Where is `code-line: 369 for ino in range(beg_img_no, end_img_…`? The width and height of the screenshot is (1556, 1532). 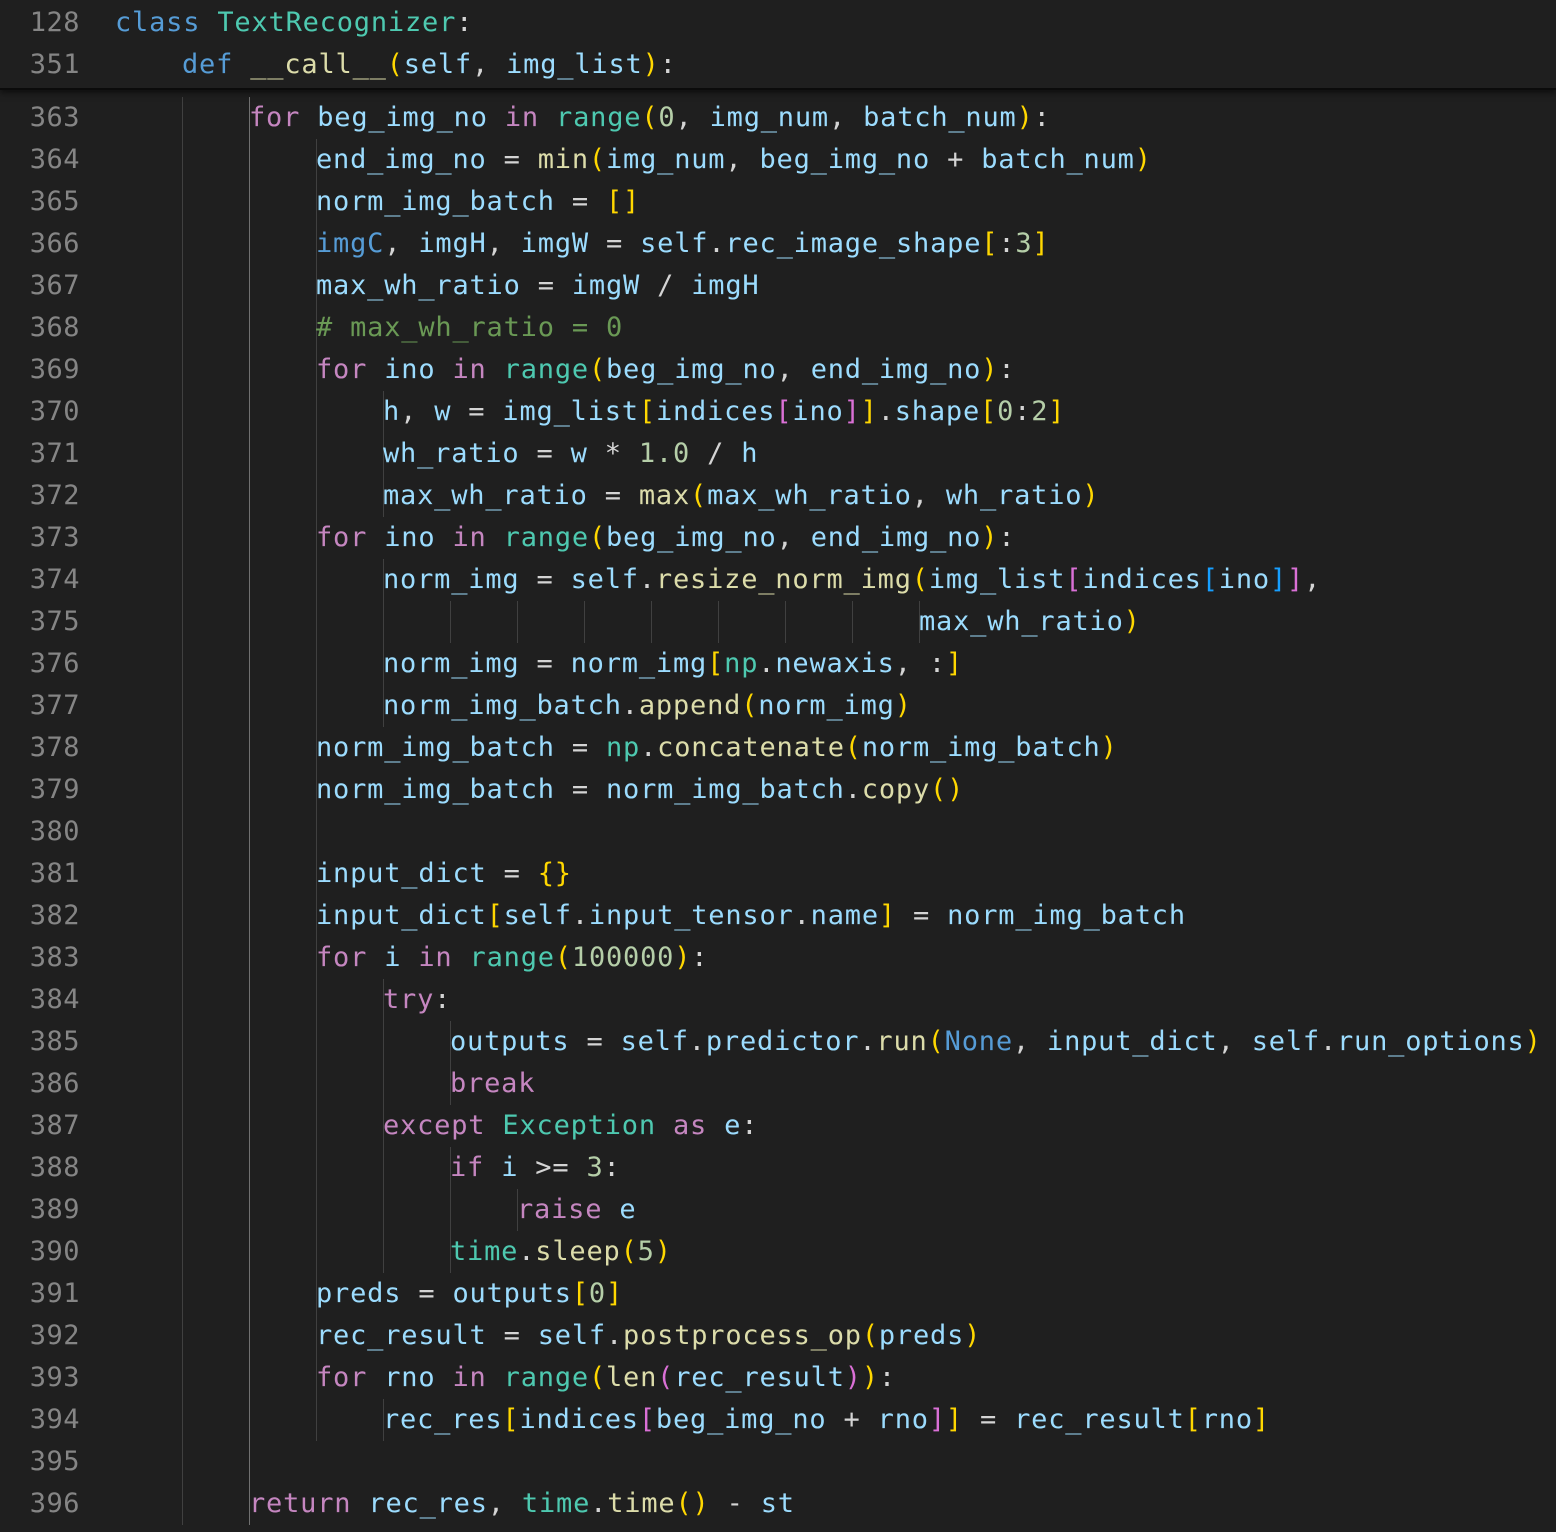 code-line: 369 for ino in range(beg_img_no, end_img_… is located at coordinates (778, 370).